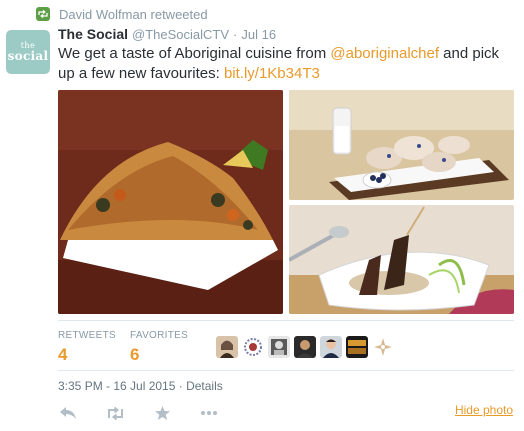 The image size is (524, 431). I want to click on tweet-actions, so click(152, 413).